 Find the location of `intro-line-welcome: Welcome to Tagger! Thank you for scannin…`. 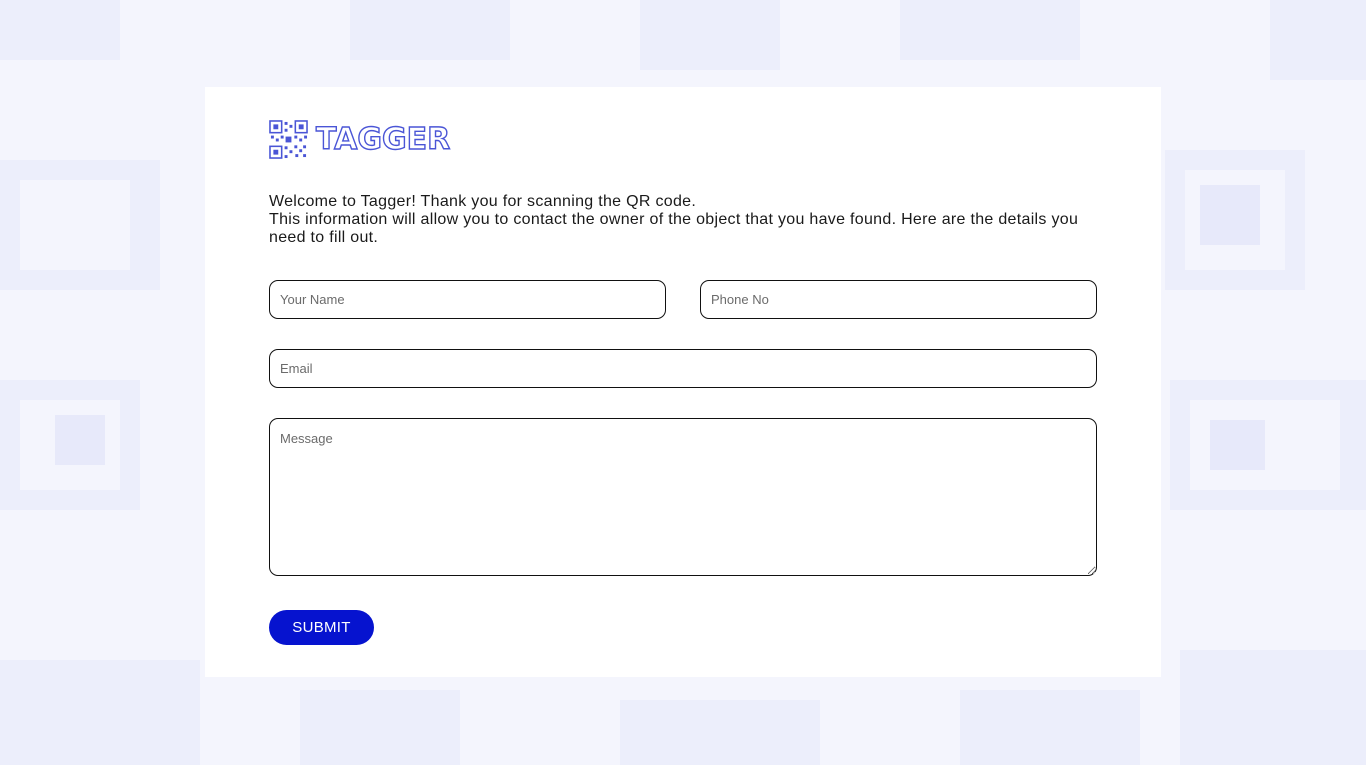

intro-line-welcome: Welcome to Tagger! Thank you for scannin… is located at coordinates (483, 201).